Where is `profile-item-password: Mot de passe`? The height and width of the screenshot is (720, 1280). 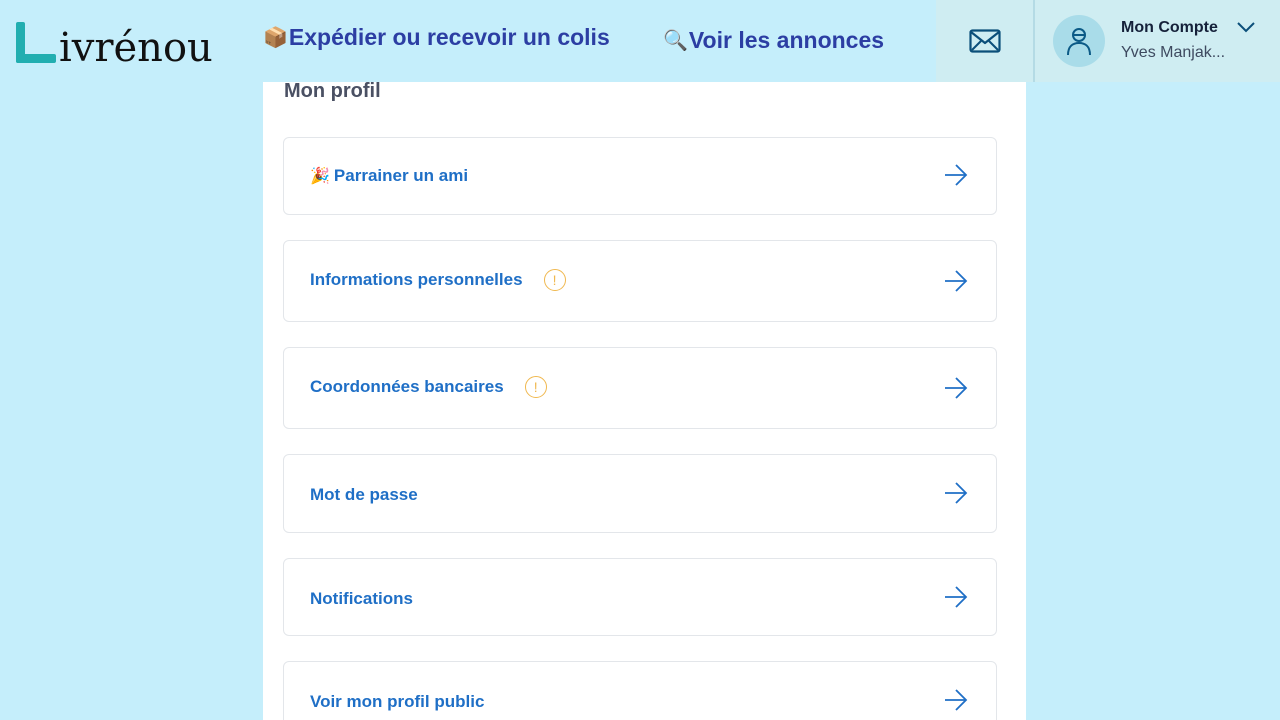 profile-item-password: Mot de passe is located at coordinates (640, 493).